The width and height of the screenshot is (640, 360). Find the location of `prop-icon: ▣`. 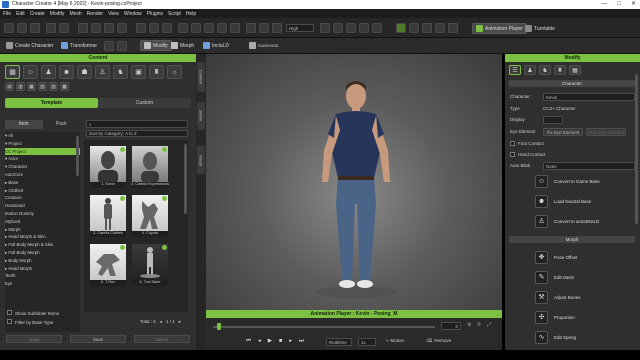

prop-icon: ▣ is located at coordinates (138, 72).